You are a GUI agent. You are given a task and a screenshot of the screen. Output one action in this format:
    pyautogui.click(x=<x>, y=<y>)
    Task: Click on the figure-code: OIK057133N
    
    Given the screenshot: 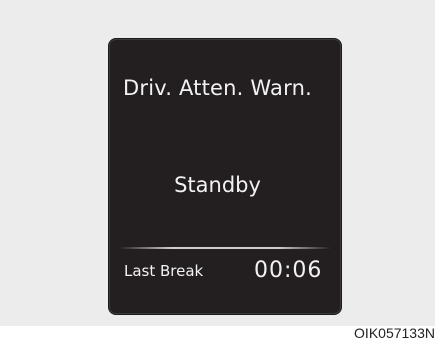 What is the action you would take?
    pyautogui.click(x=394, y=333)
    